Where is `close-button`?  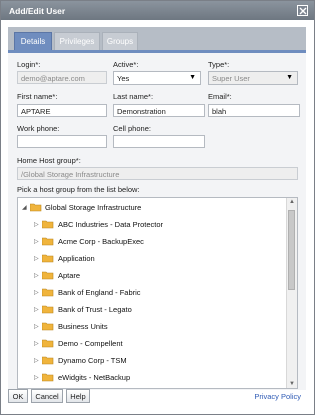
close-button is located at coordinates (302, 10).